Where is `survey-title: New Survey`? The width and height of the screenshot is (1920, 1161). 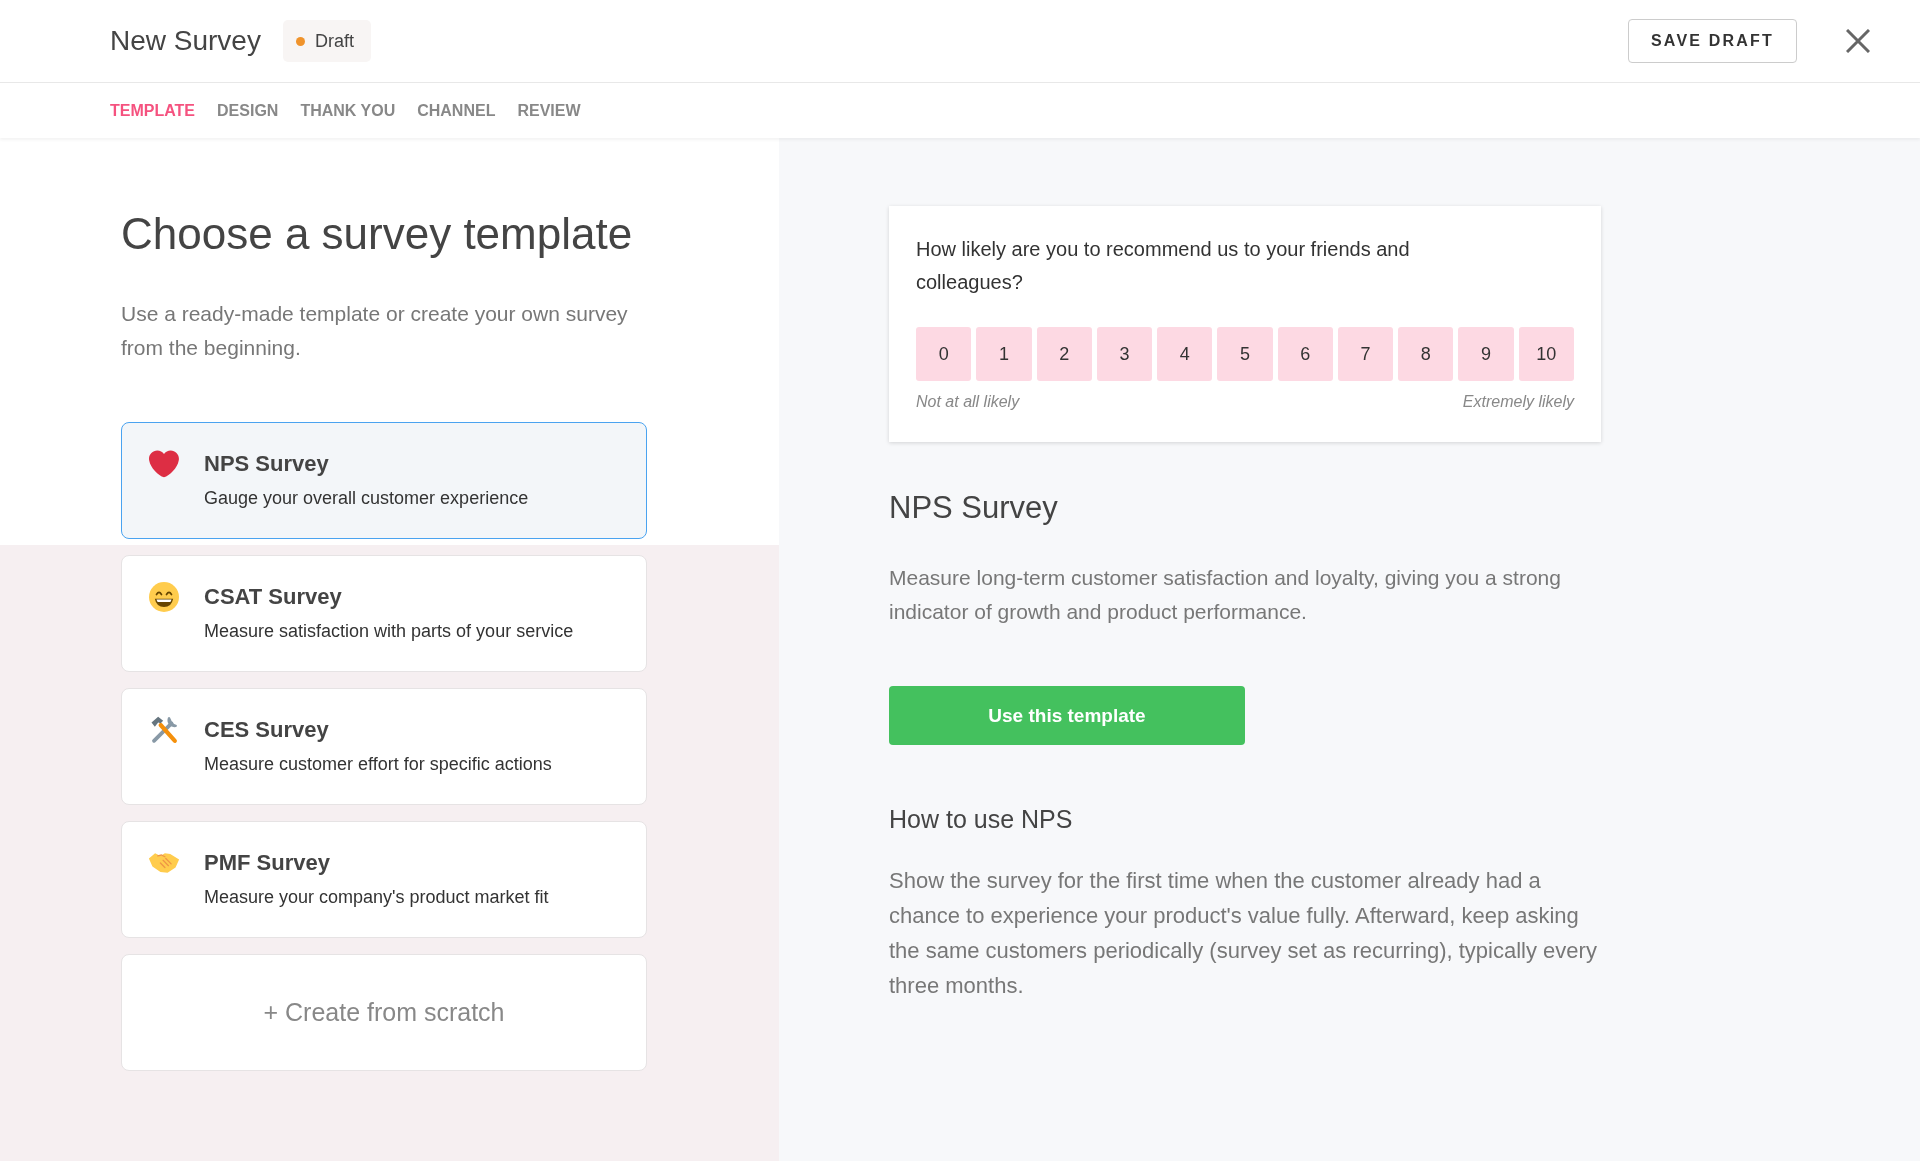
survey-title: New Survey is located at coordinates (185, 41).